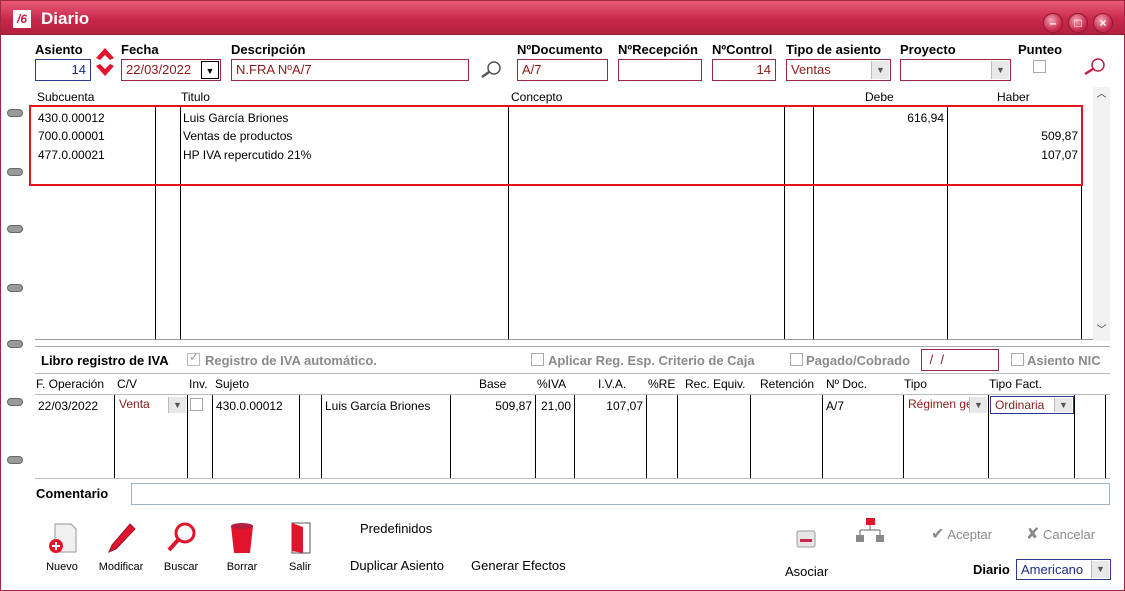 The width and height of the screenshot is (1125, 591). I want to click on modificar-button: Modificar, so click(121, 547).